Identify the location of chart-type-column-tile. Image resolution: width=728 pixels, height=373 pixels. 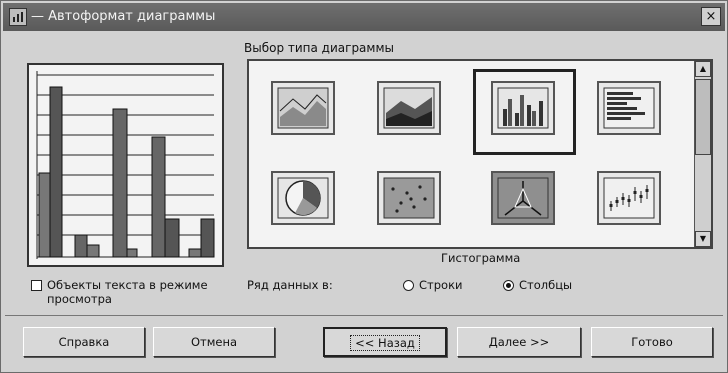
(523, 108).